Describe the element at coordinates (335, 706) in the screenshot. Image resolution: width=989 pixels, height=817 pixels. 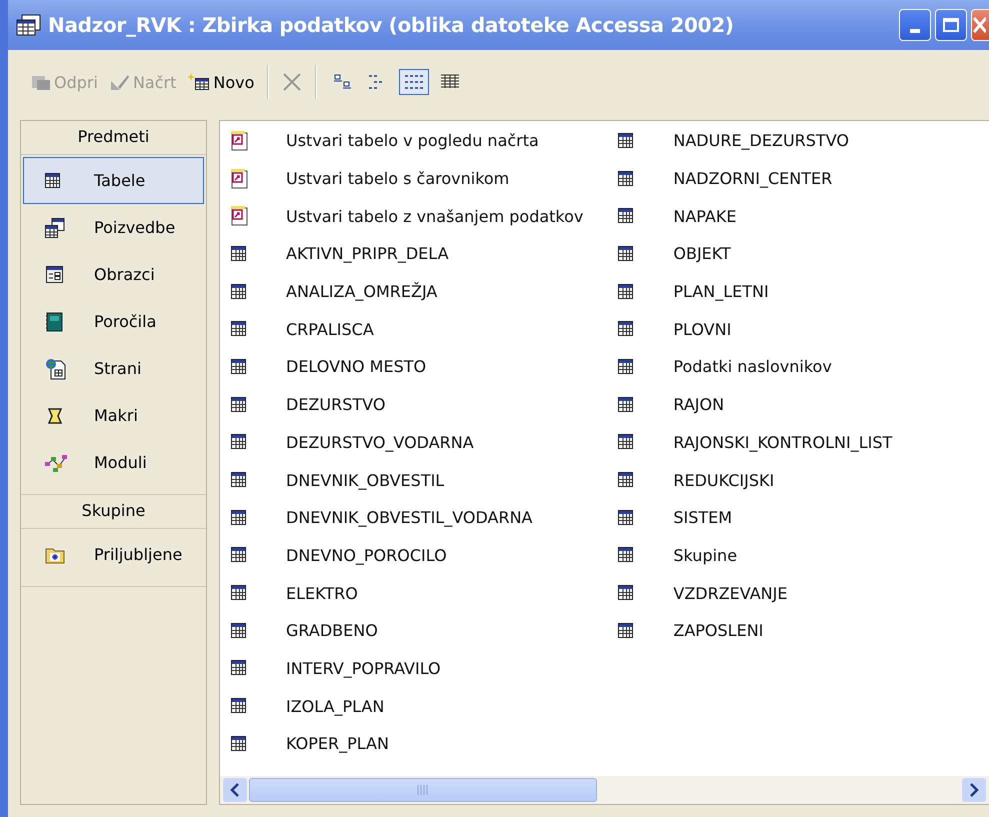
I see `table-item: IZOLA_PLAN` at that location.